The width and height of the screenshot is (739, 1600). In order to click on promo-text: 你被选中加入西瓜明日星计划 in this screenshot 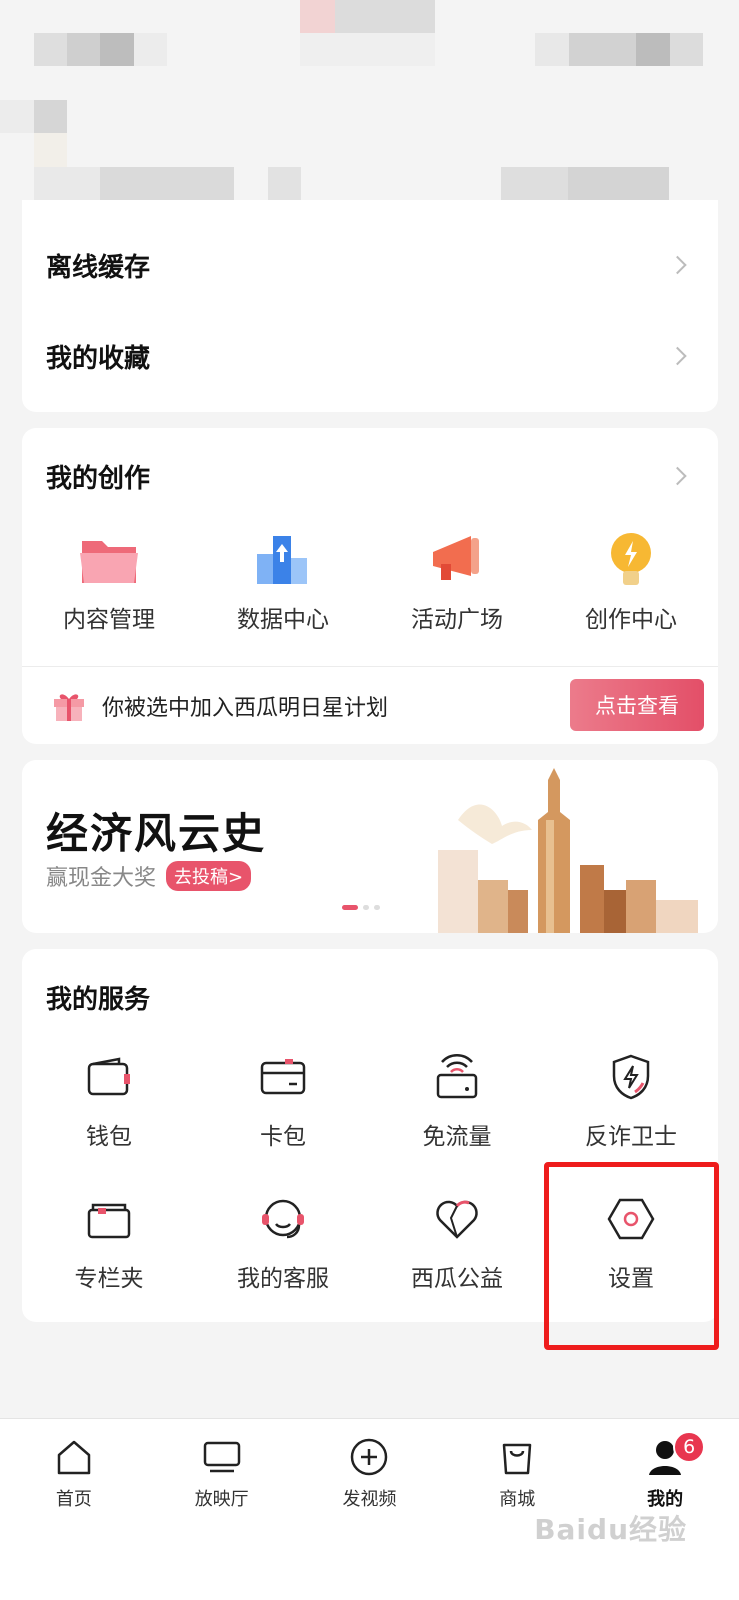, I will do `click(245, 708)`.